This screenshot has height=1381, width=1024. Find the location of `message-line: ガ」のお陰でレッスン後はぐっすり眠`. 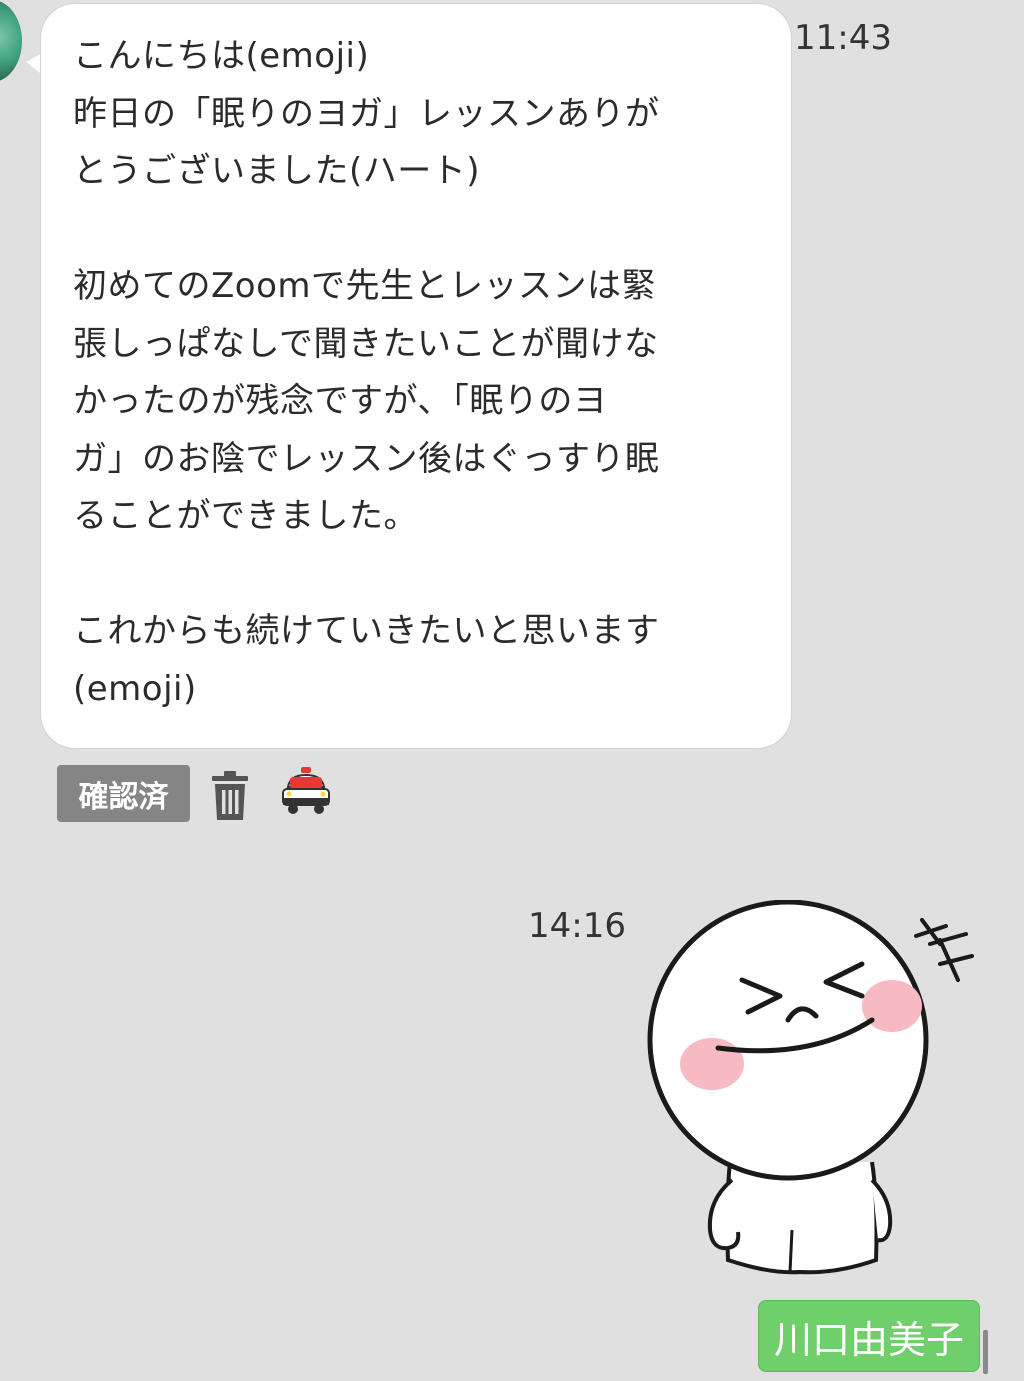

message-line: ガ」のお陰でレッスン後はぐっすり眠 is located at coordinates (366, 458).